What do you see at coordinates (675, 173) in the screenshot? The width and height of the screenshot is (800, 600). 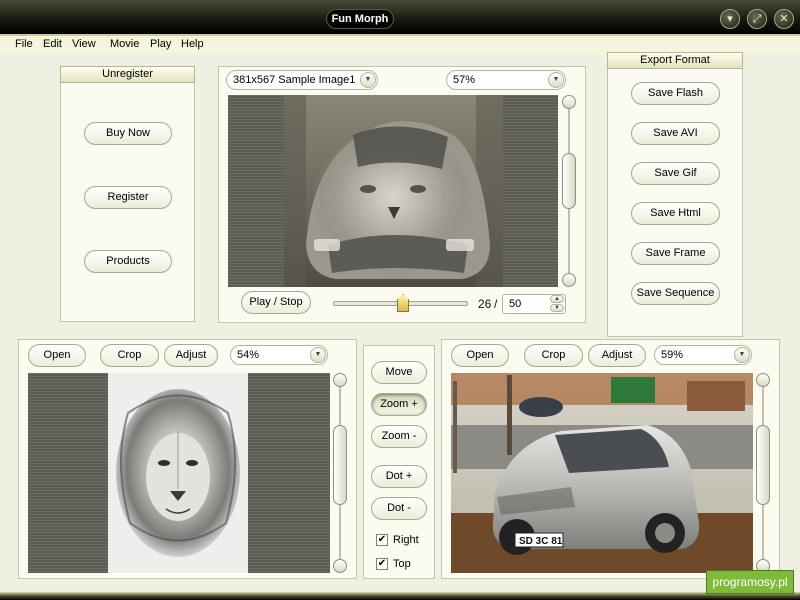 I see `save-gif-button: Save Gif` at bounding box center [675, 173].